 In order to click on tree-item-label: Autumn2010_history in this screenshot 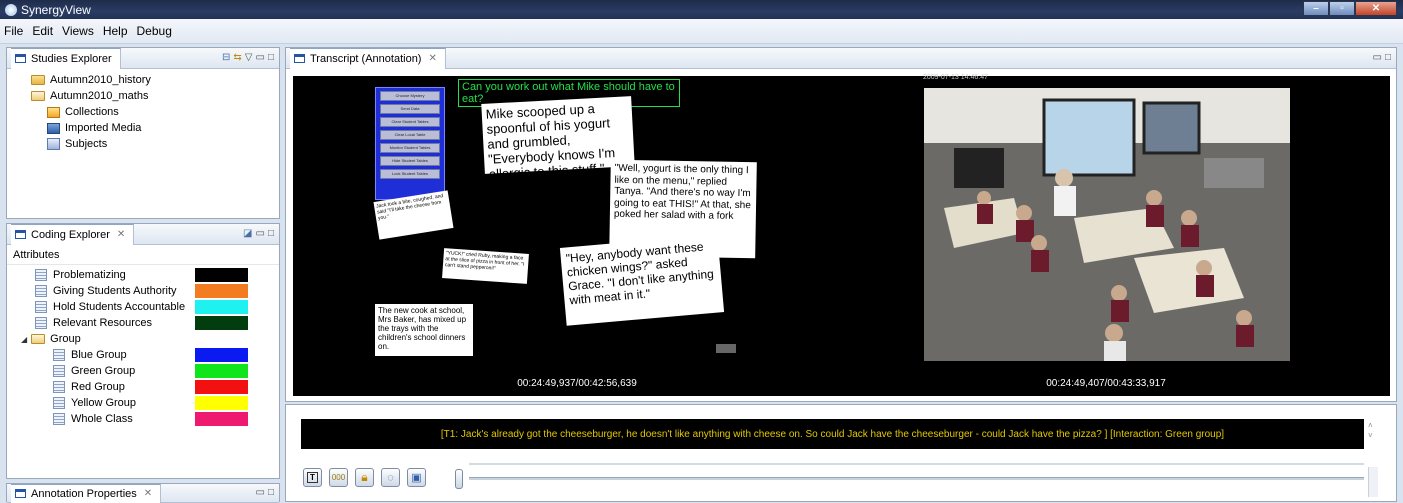, I will do `click(100, 80)`.